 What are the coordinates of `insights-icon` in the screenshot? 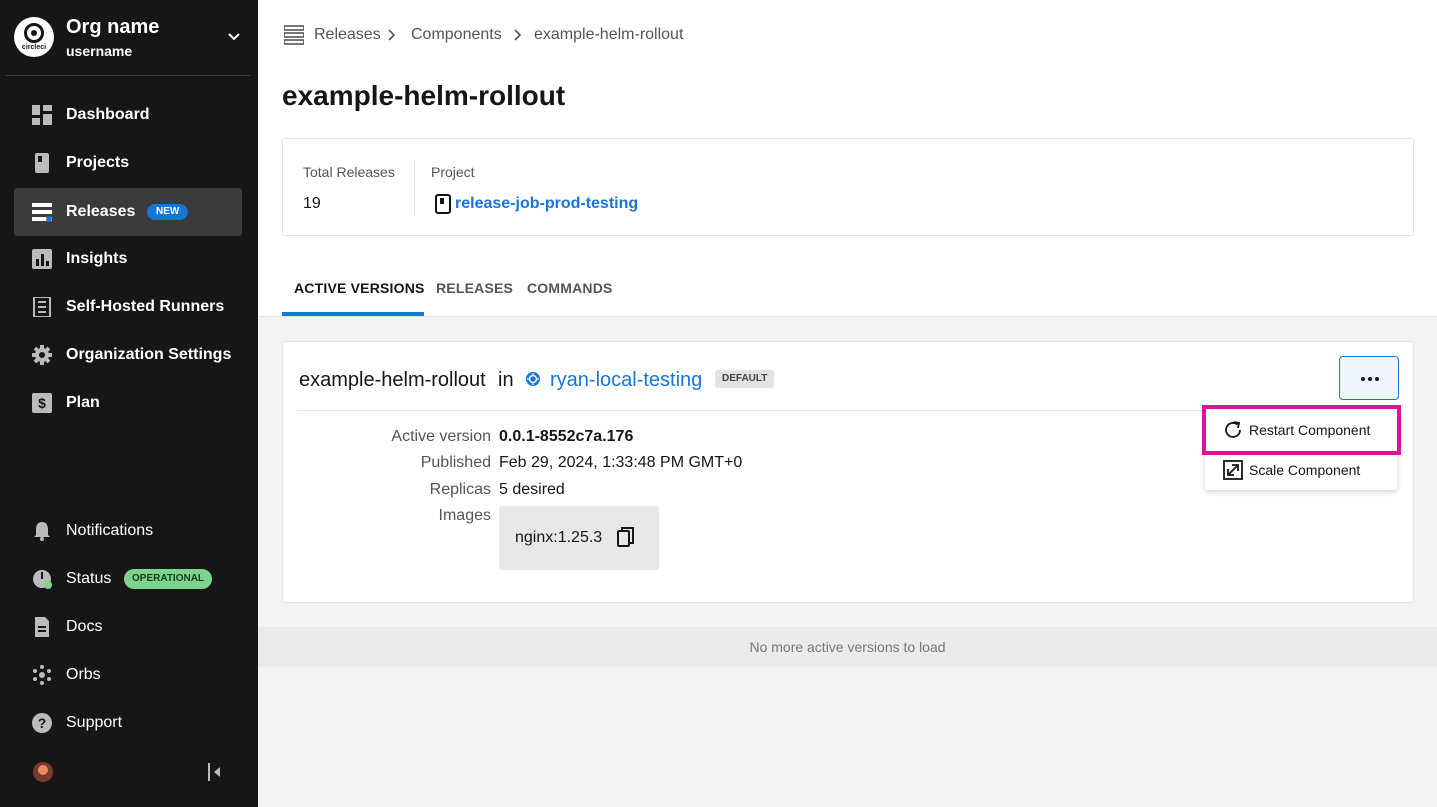 It's located at (42, 259).